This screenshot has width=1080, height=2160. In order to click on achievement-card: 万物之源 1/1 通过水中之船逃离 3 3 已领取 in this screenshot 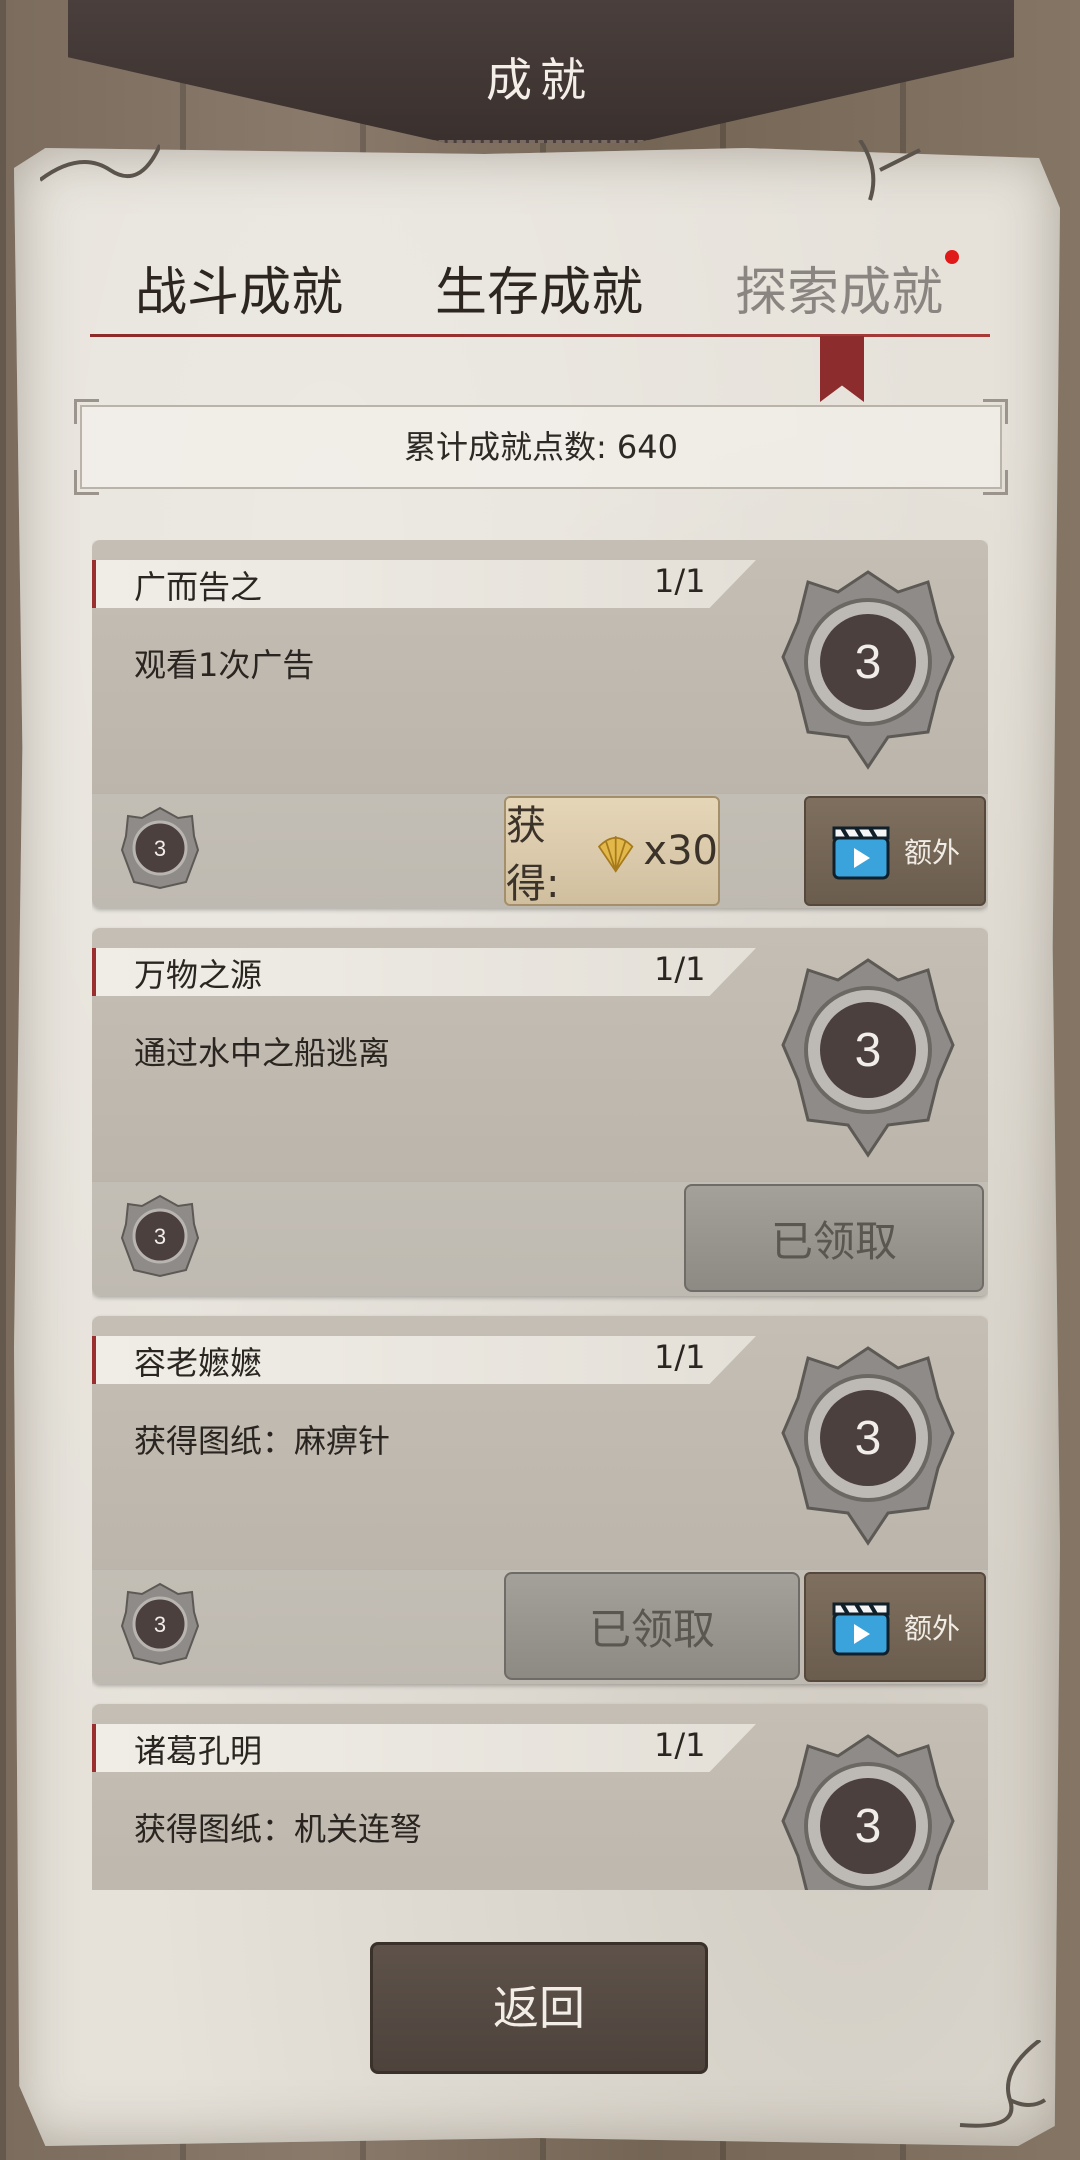, I will do `click(540, 1112)`.